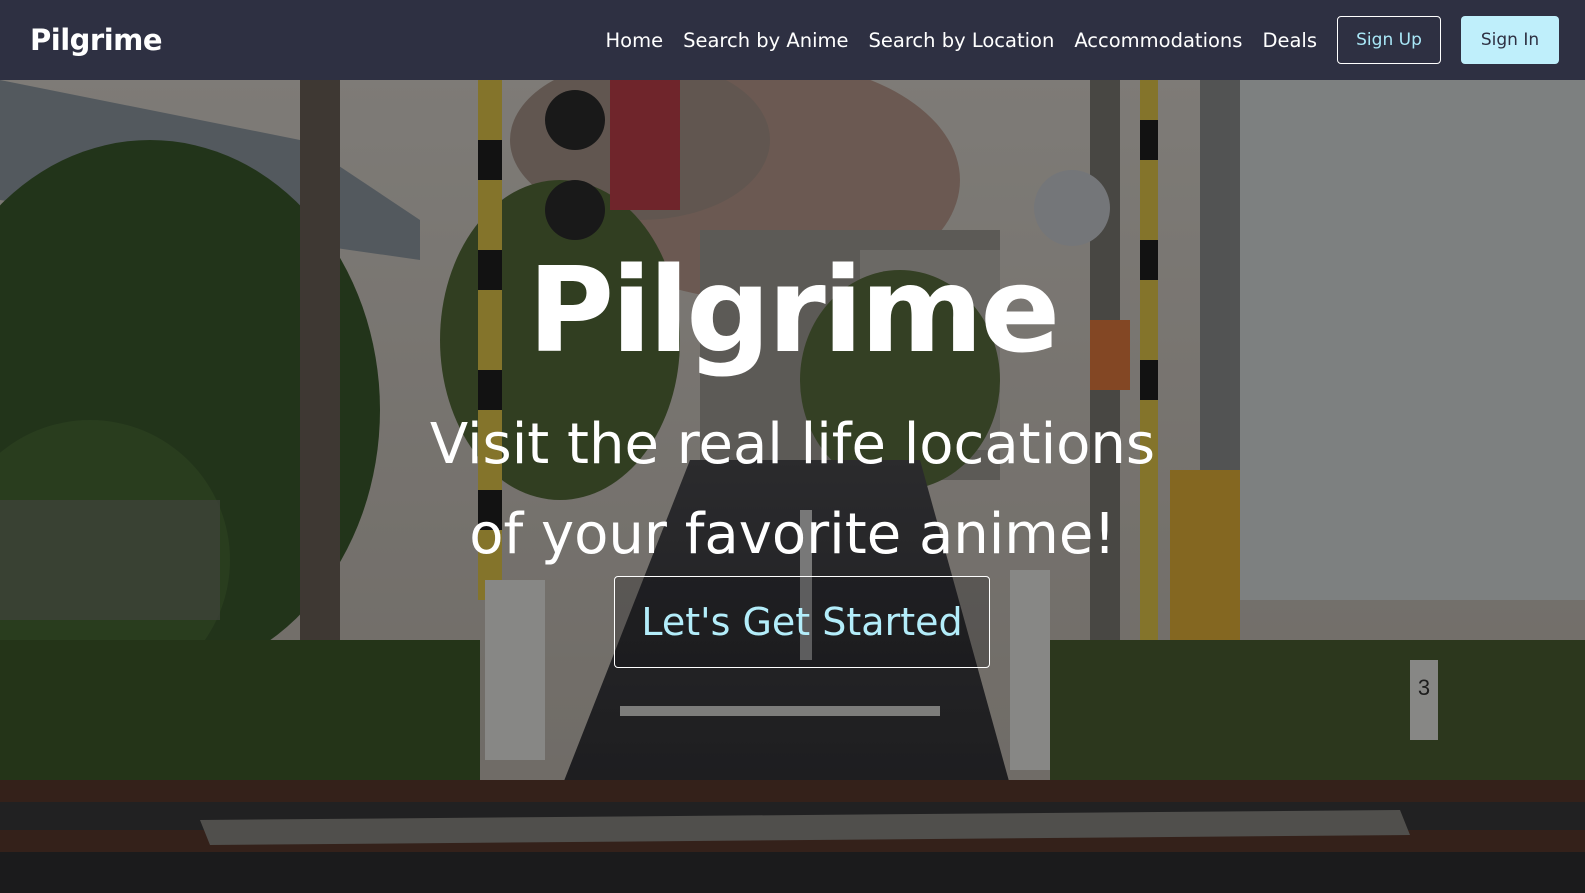 The height and width of the screenshot is (893, 1585). I want to click on sign-in-button: Sign In, so click(1510, 40).